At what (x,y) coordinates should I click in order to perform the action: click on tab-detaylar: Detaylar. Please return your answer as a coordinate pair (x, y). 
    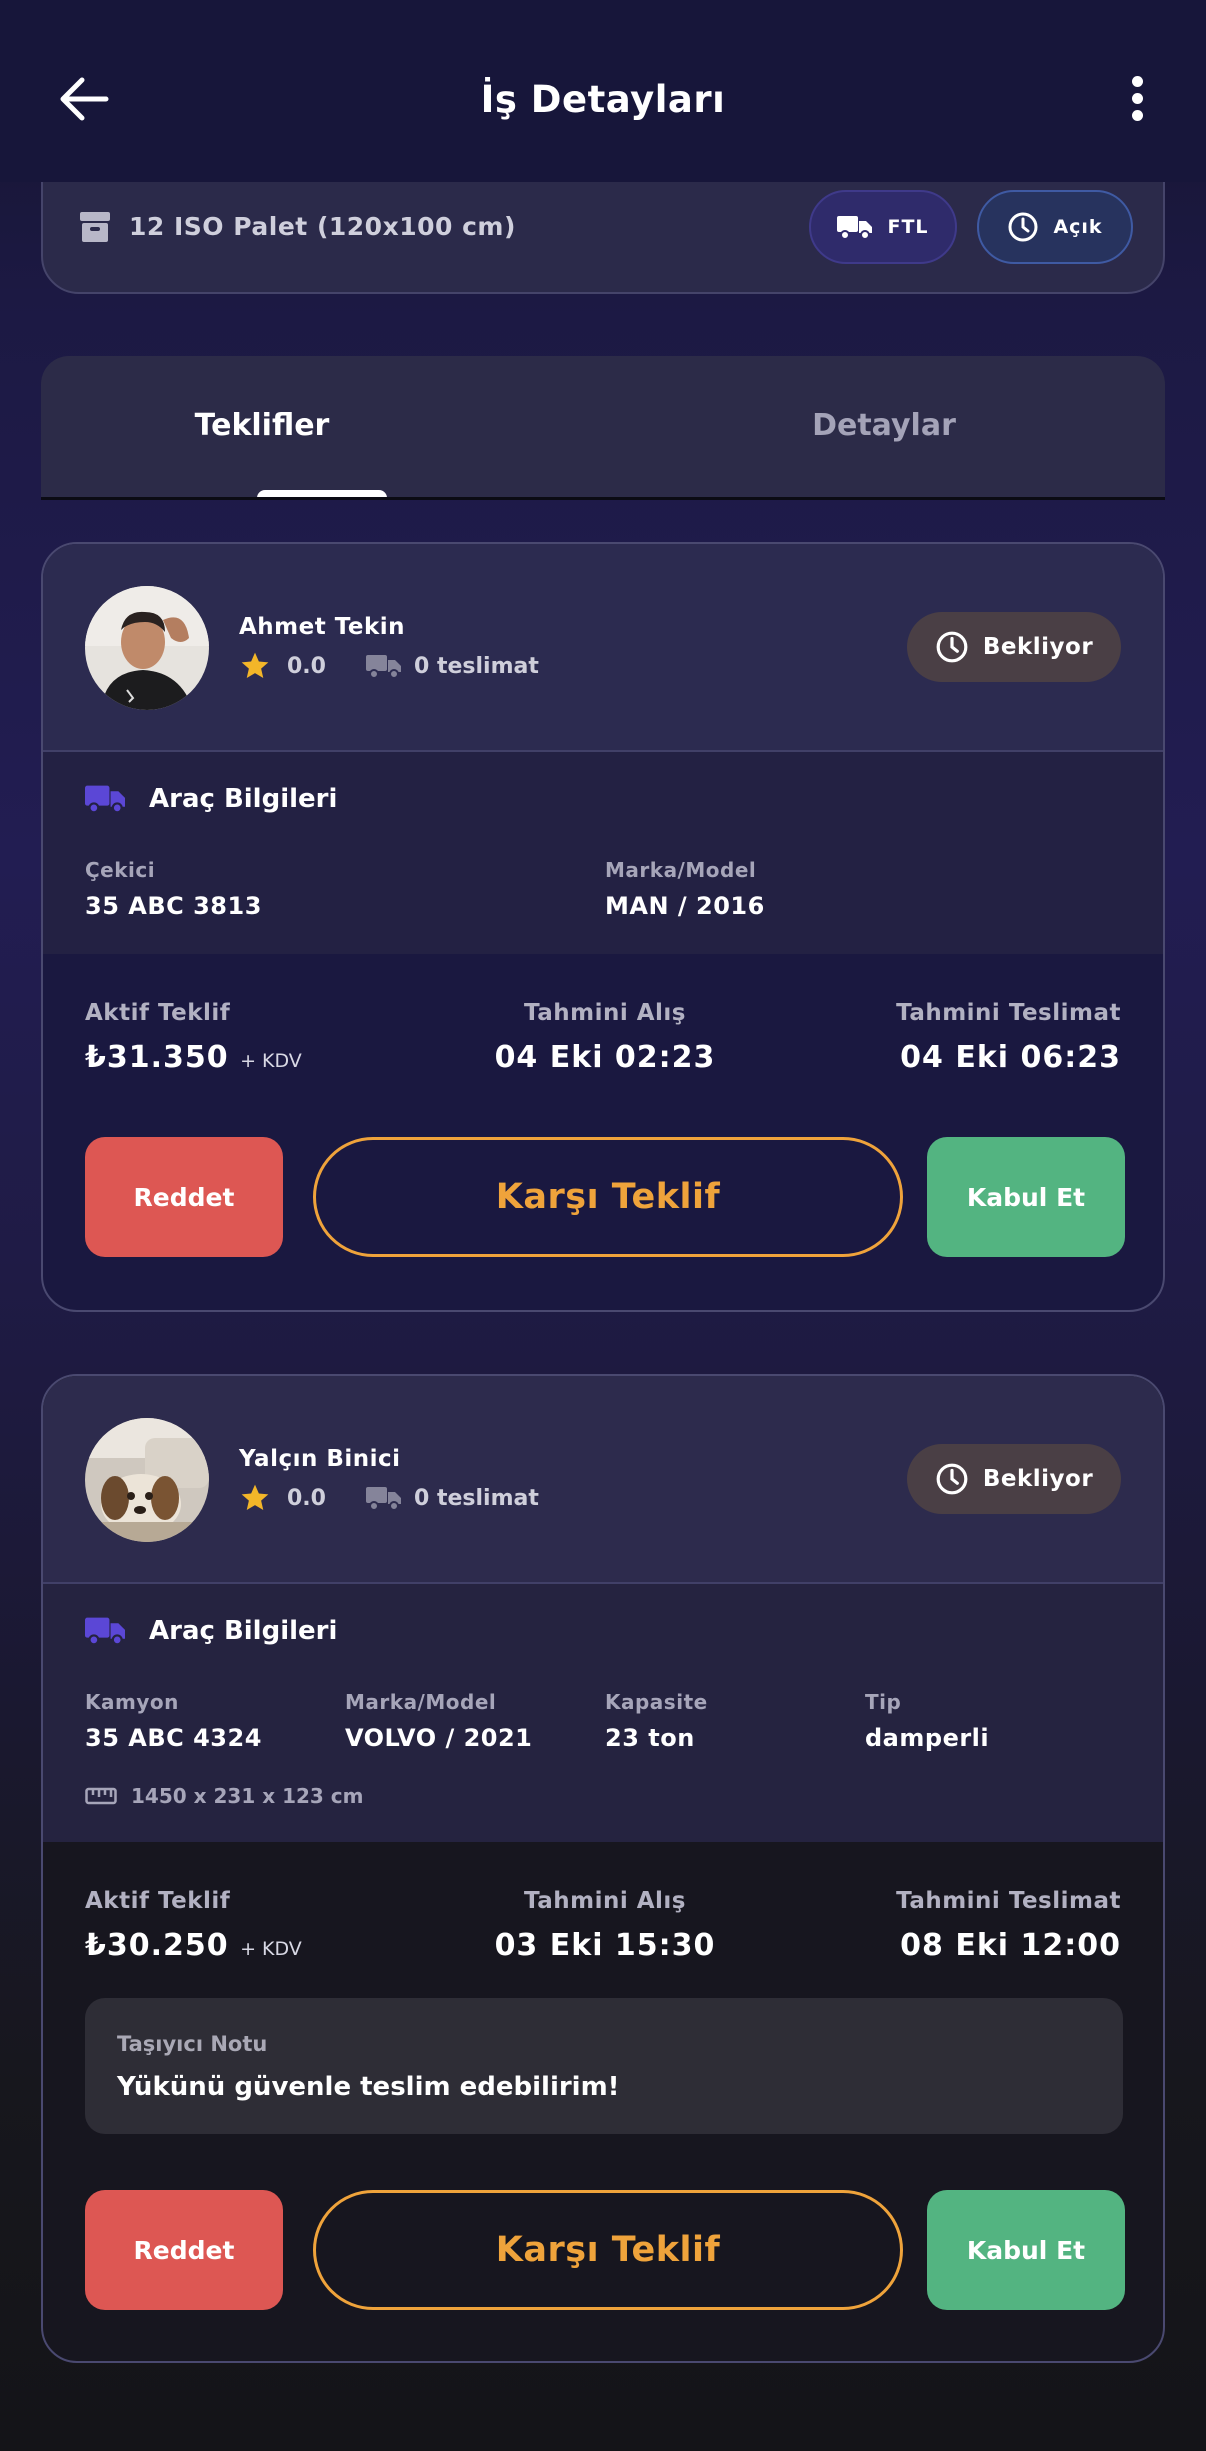
    Looking at the image, I should click on (884, 425).